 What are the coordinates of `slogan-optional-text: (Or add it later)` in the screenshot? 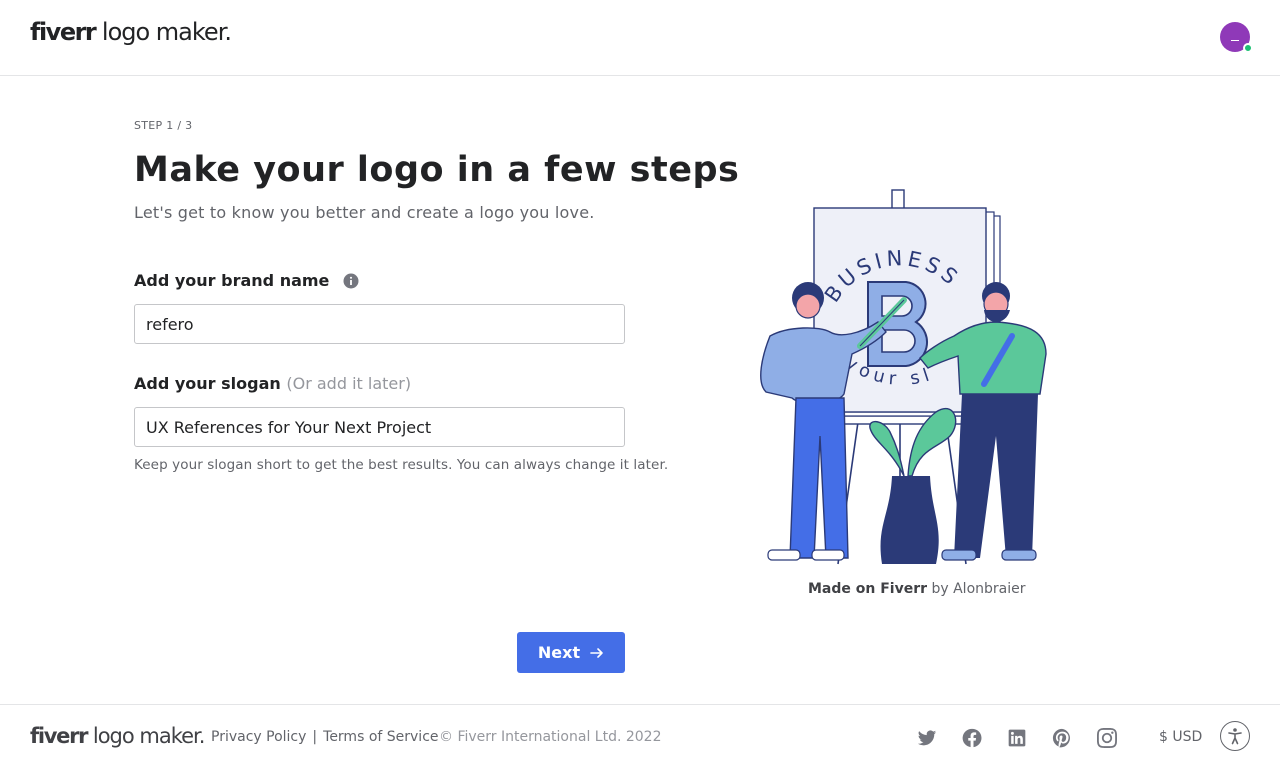 It's located at (349, 383).